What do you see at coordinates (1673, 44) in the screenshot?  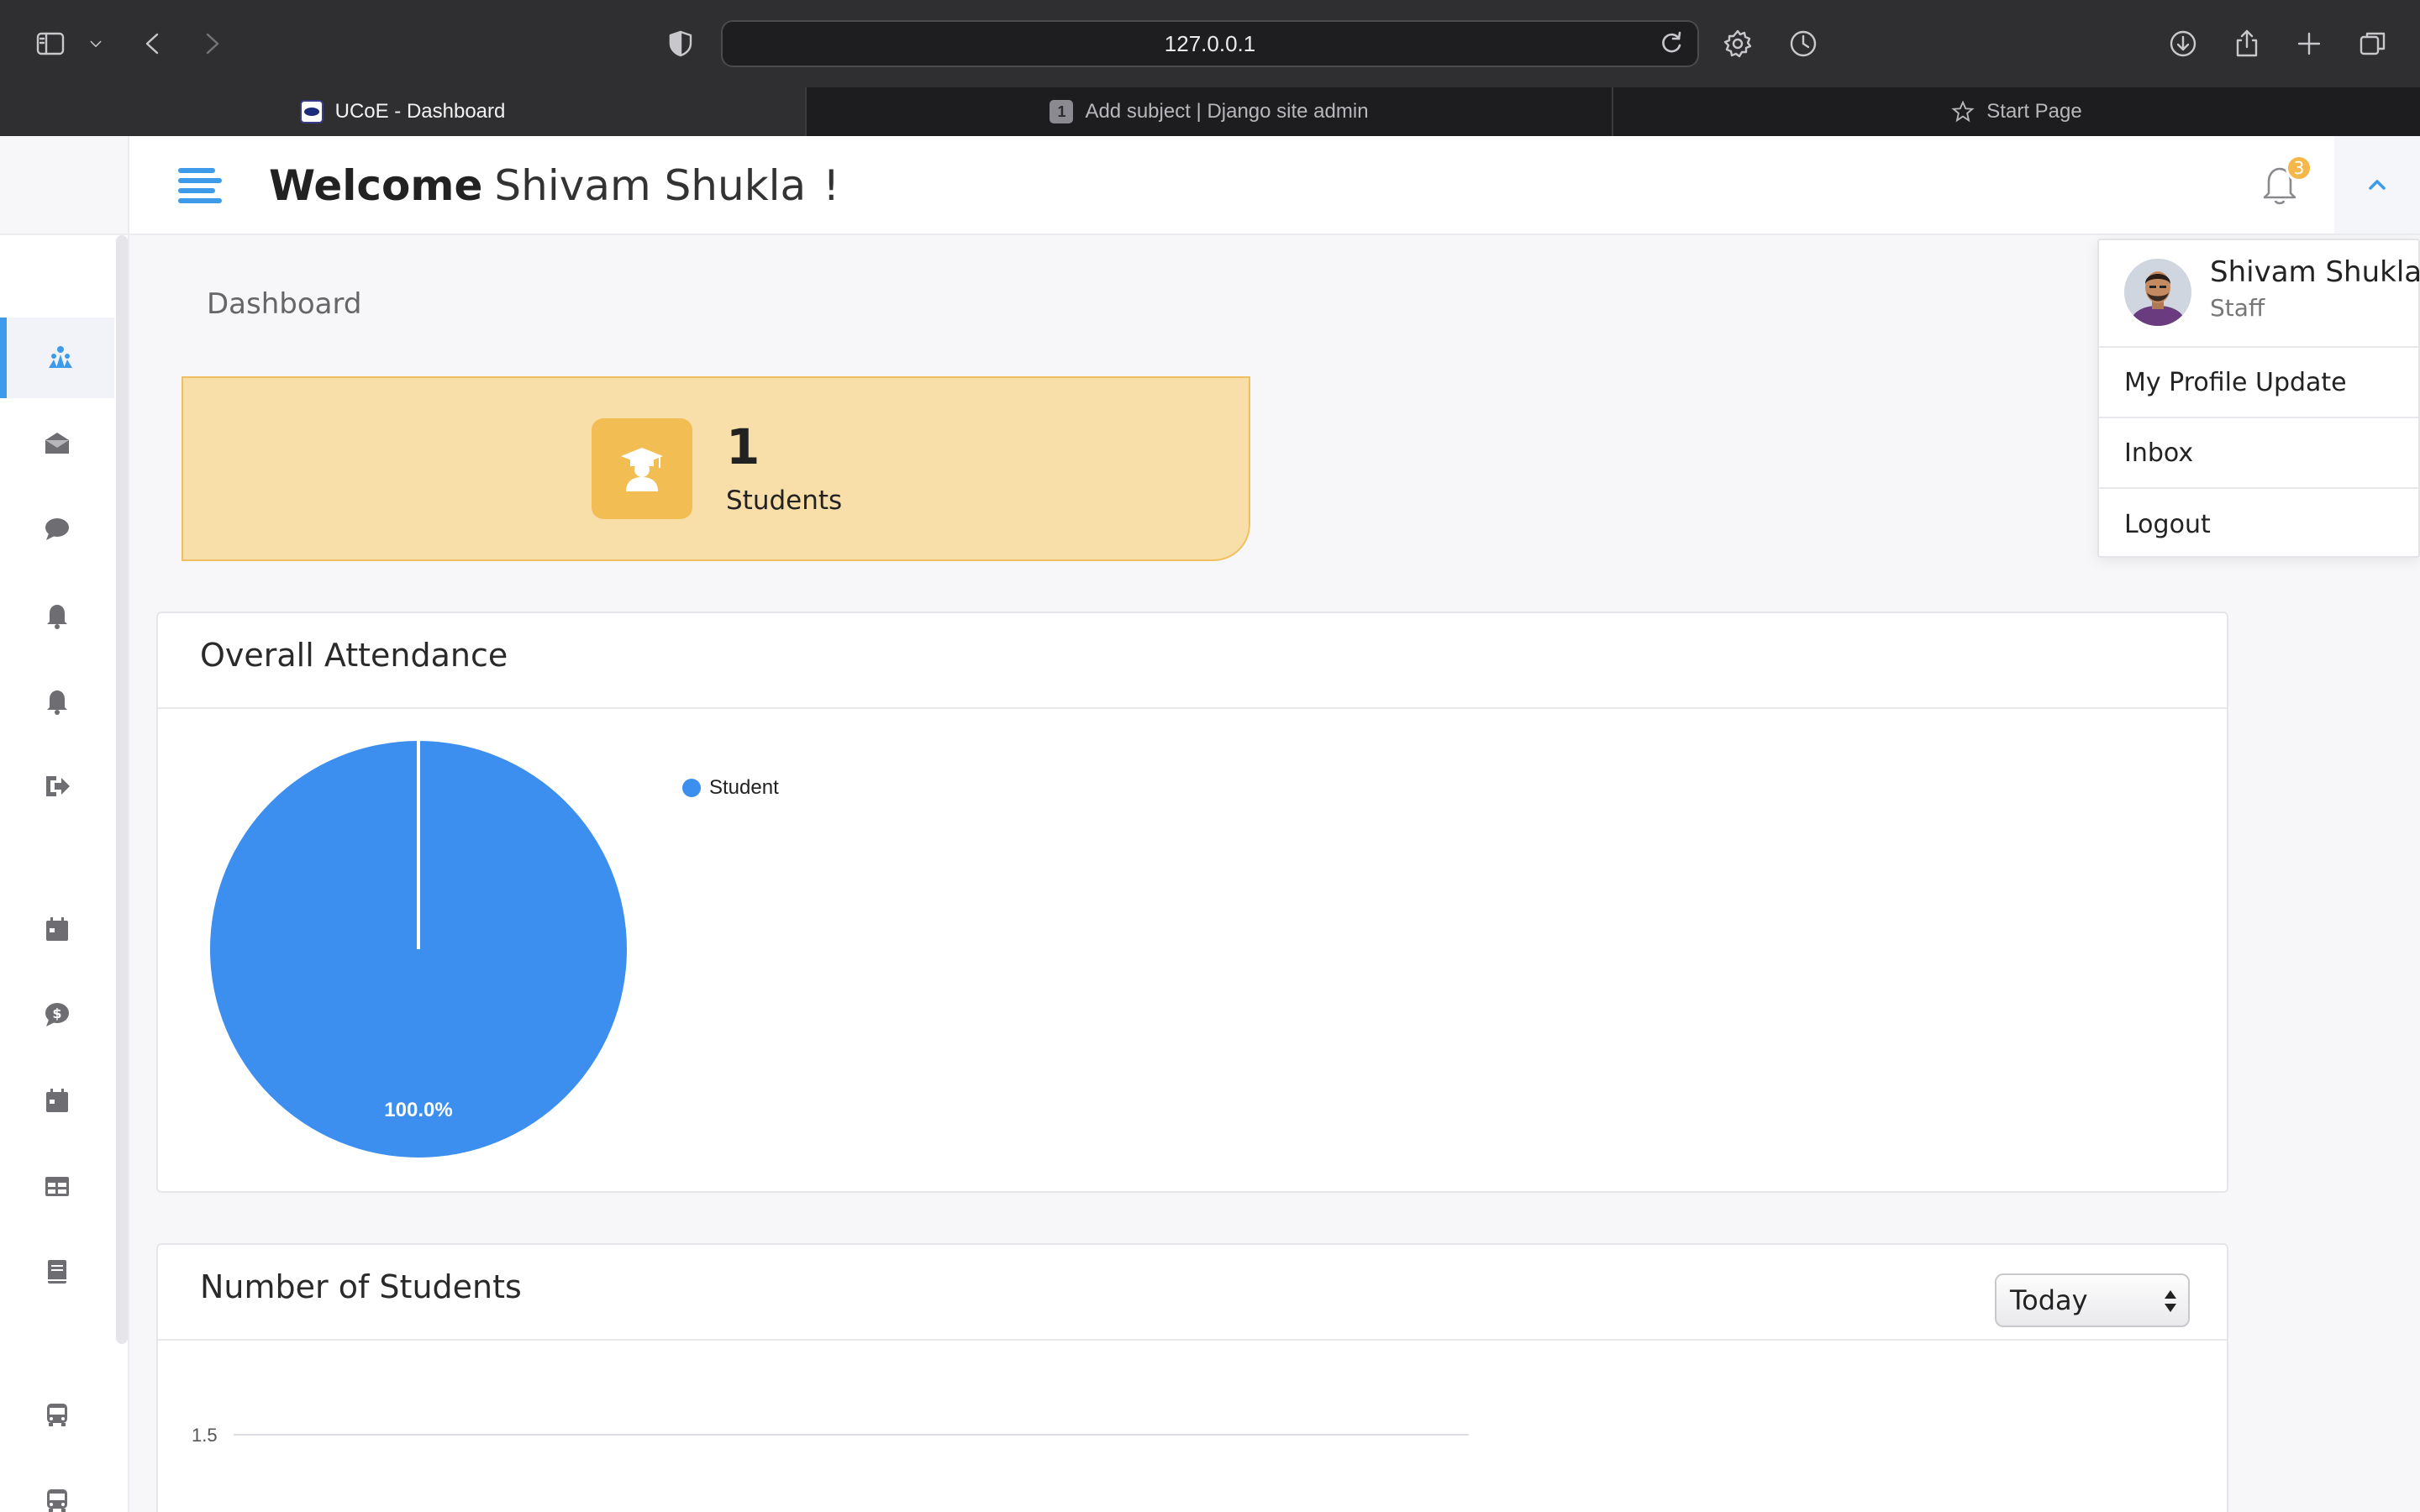 I see `reload-icon` at bounding box center [1673, 44].